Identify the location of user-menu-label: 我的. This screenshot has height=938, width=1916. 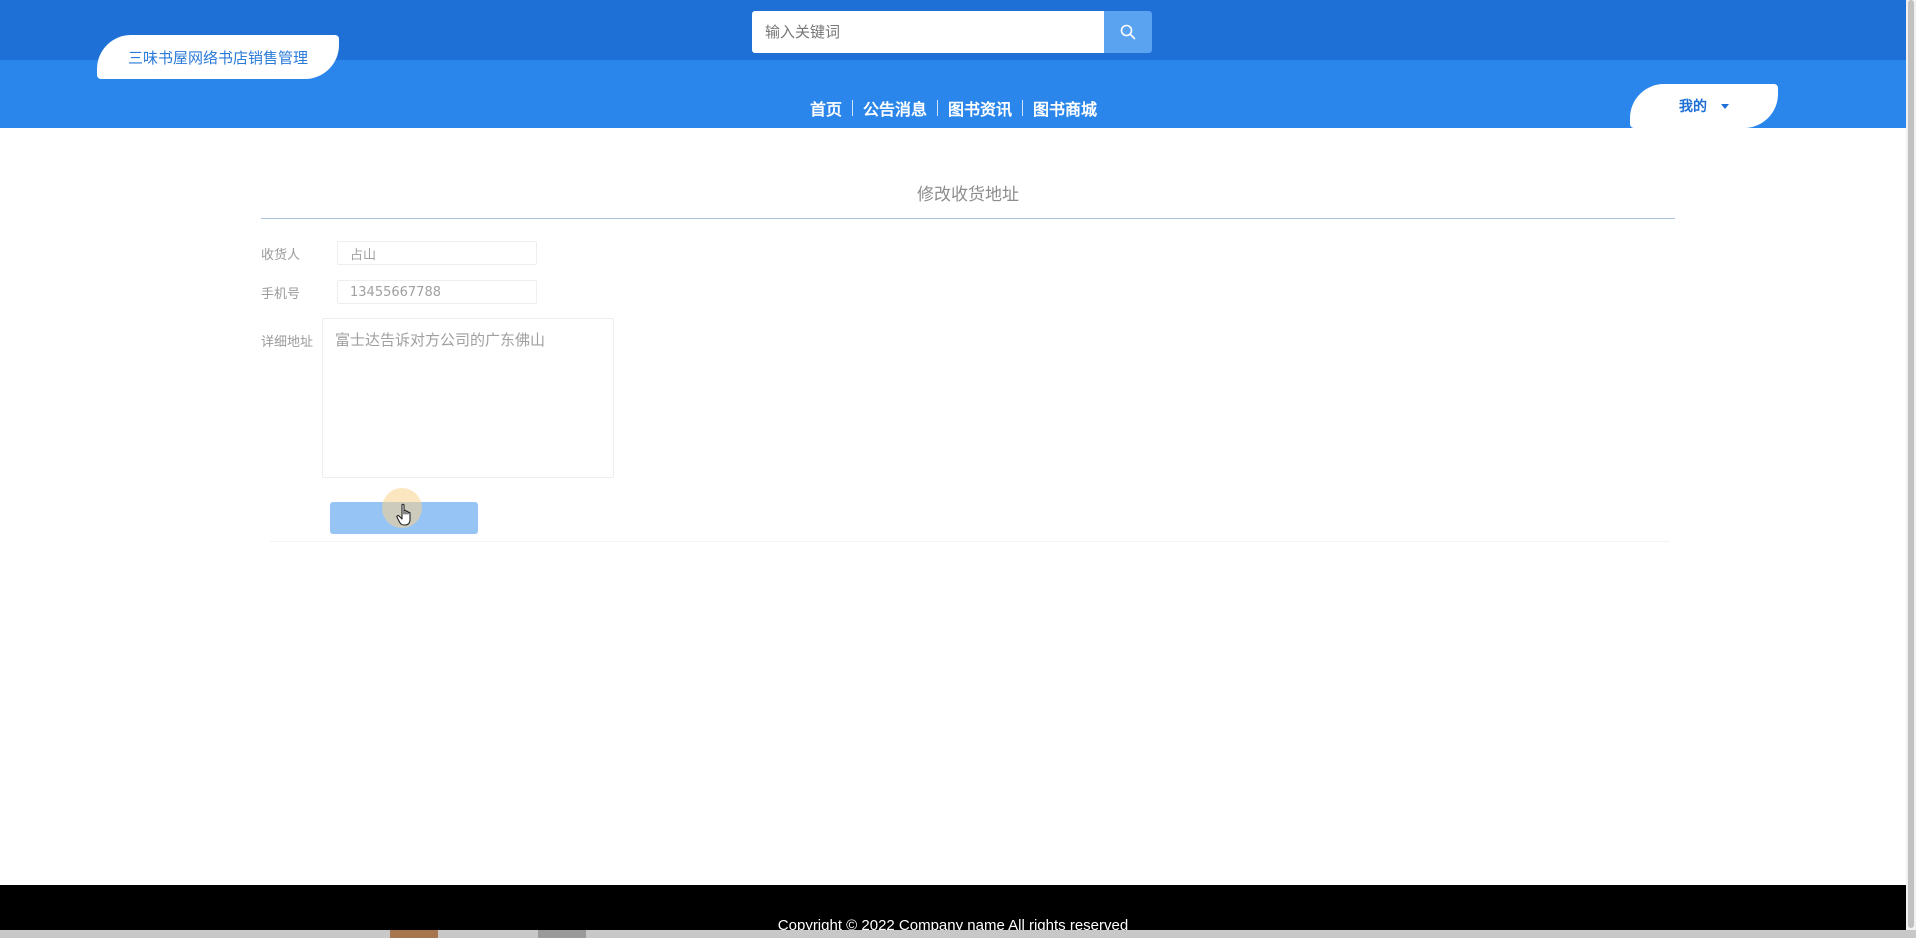
(1693, 107).